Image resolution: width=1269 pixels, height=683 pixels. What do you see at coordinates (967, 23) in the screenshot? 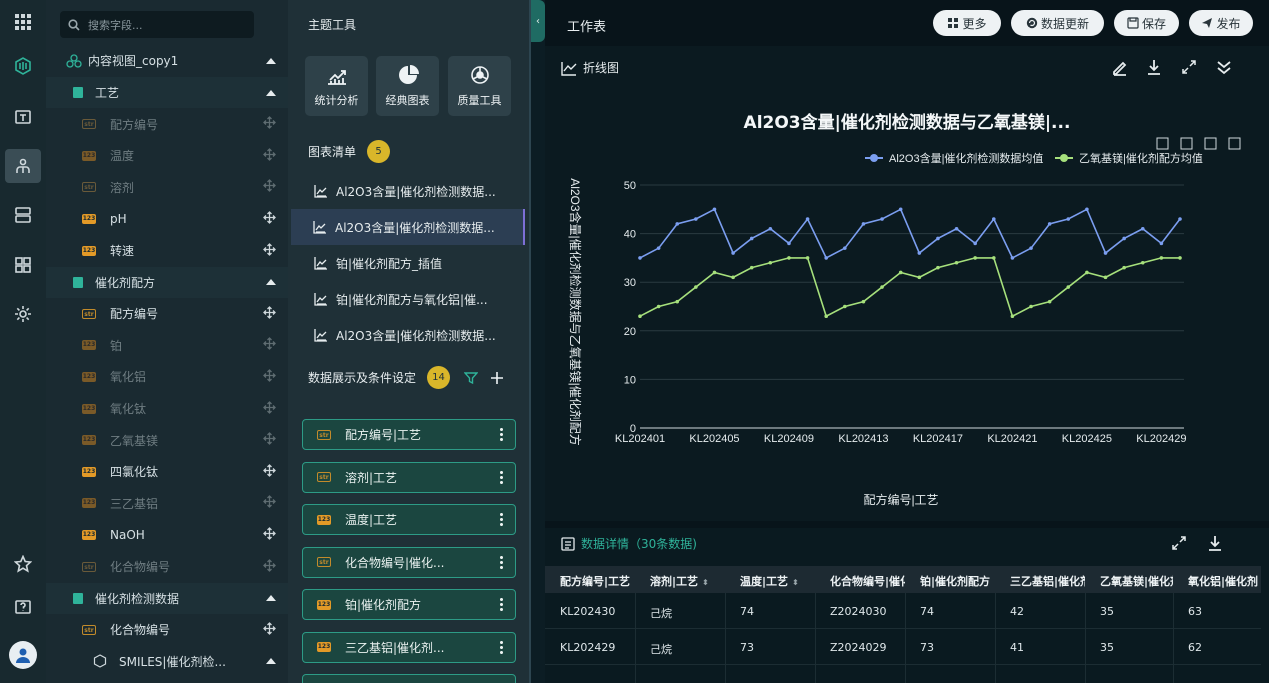
I see `more-button: 更多` at bounding box center [967, 23].